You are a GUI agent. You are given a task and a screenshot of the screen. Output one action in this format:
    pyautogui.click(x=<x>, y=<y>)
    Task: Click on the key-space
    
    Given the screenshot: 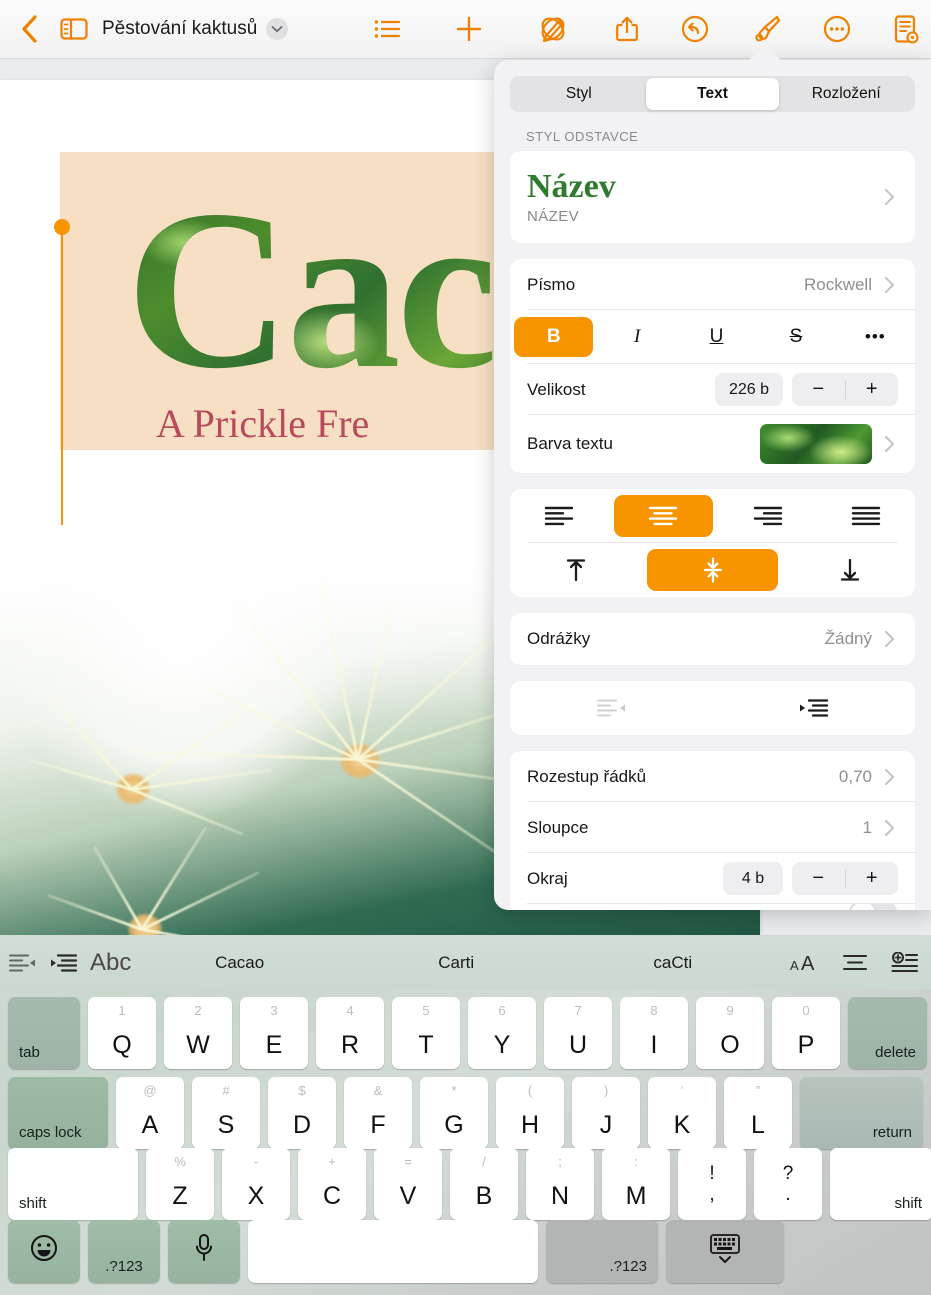 What is the action you would take?
    pyautogui.click(x=393, y=1251)
    